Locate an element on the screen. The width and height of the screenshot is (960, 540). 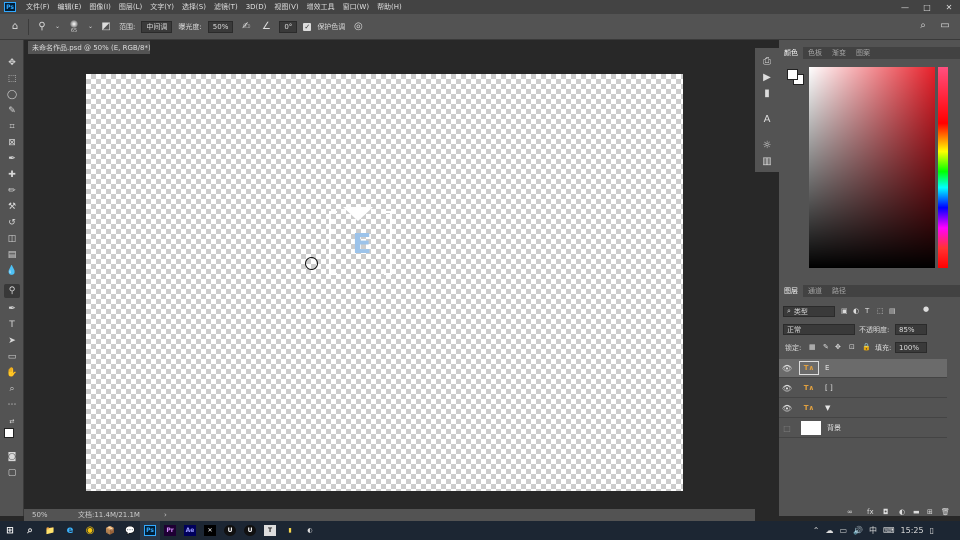
delete-layer-icon: 🗑 is located at coordinates (945, 512).